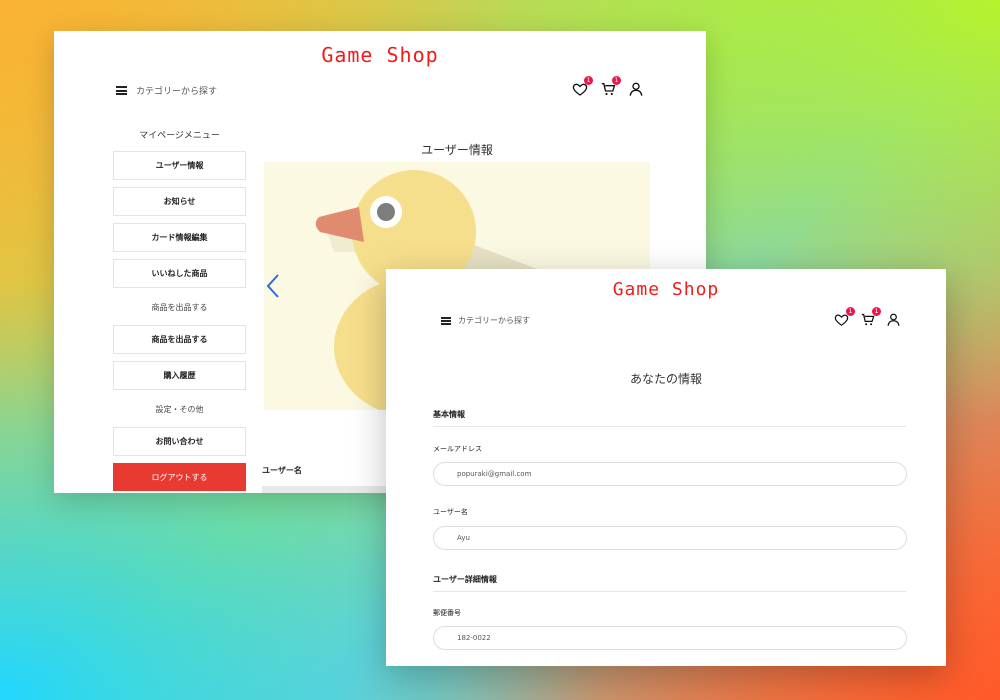  Describe the element at coordinates (457, 150) in the screenshot. I see `page-title: ユーザー情報` at that location.